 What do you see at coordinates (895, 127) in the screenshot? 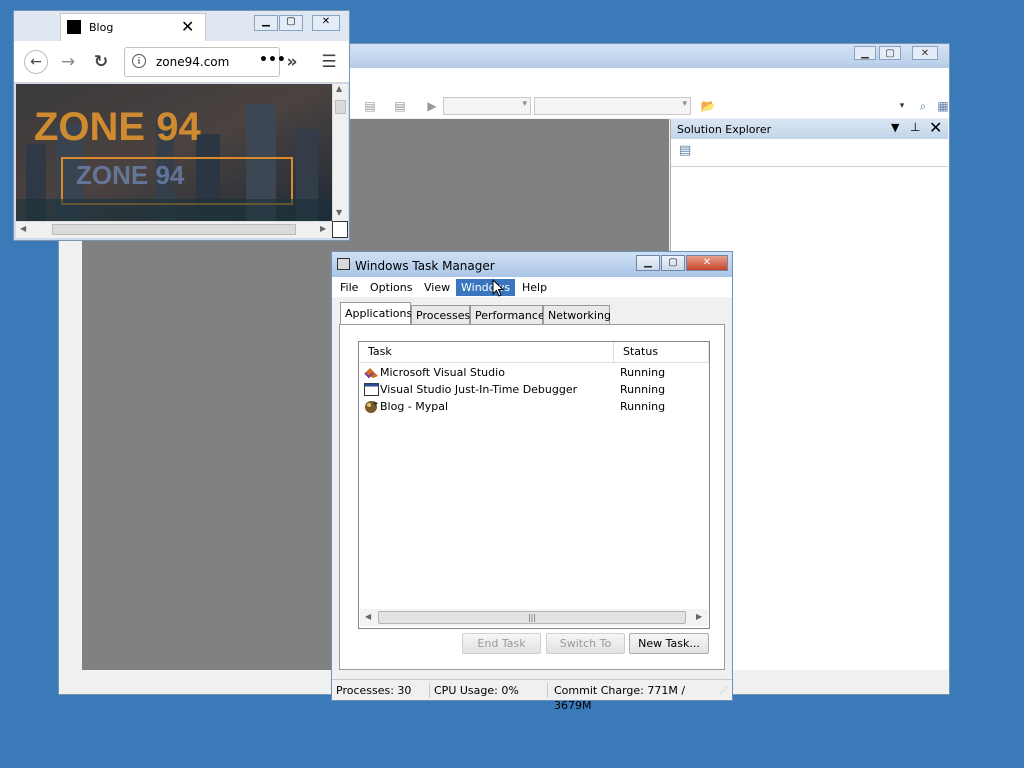
I see `panel-dropdown-icon: ▼` at bounding box center [895, 127].